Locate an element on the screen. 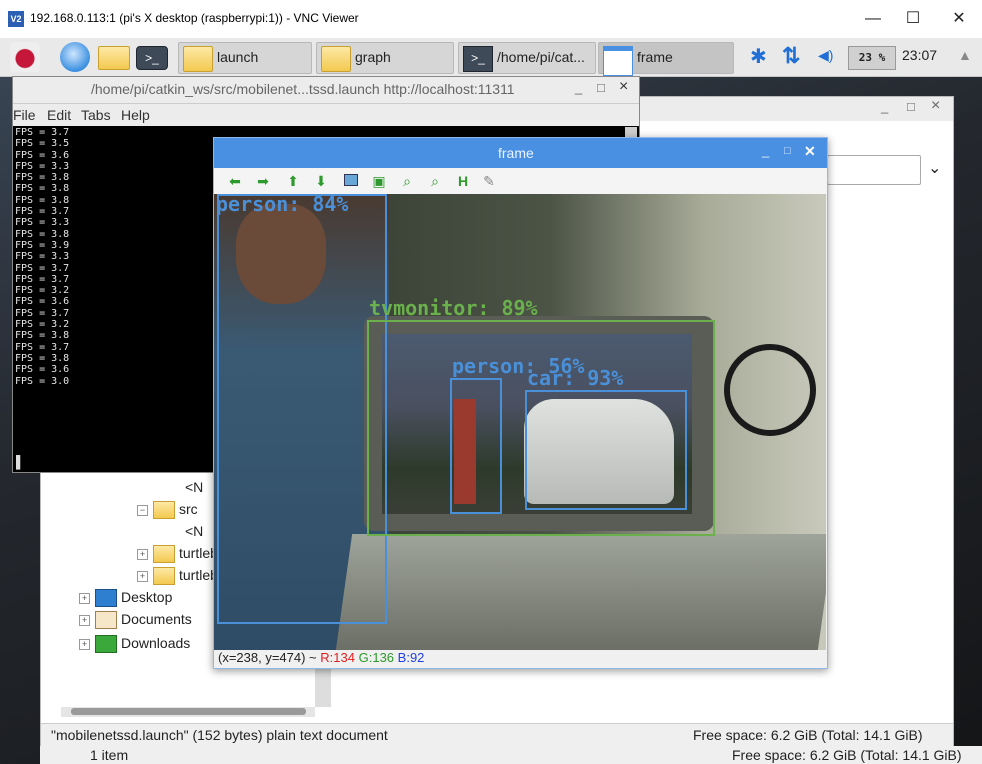  terminal-scrollbar is located at coordinates (631, 132).